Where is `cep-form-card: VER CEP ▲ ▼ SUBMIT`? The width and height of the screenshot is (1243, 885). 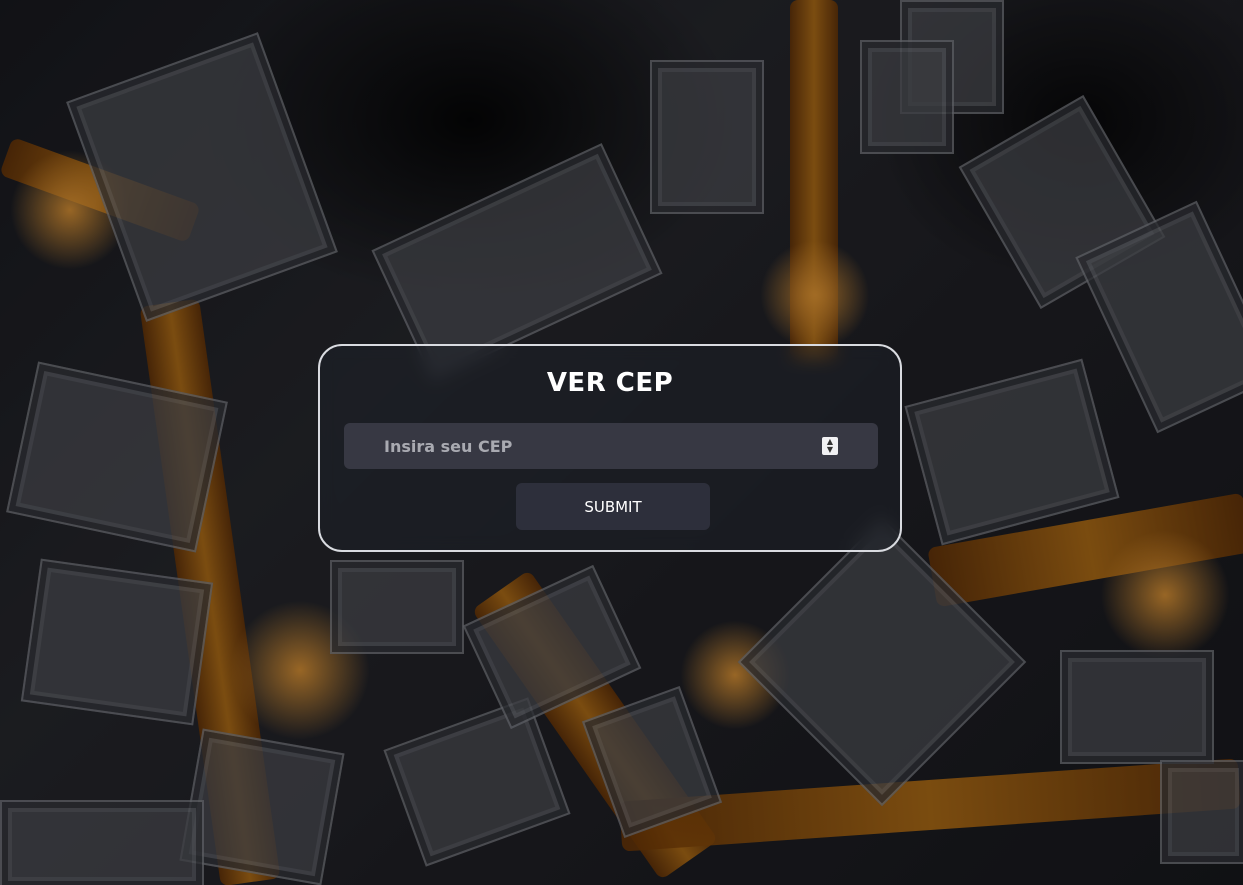 cep-form-card: VER CEP ▲ ▼ SUBMIT is located at coordinates (610, 448).